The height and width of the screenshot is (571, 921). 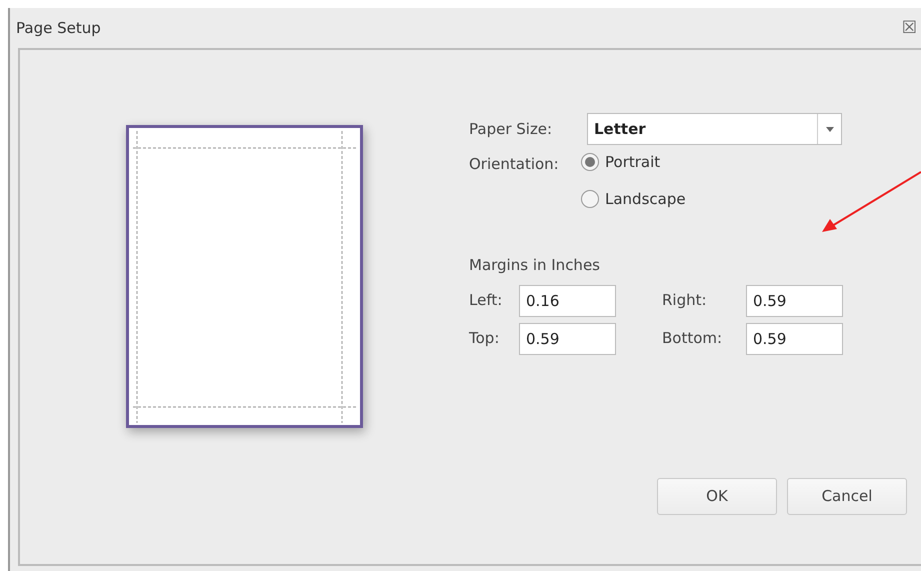 I want to click on field-label: Orientation:, so click(x=514, y=164).